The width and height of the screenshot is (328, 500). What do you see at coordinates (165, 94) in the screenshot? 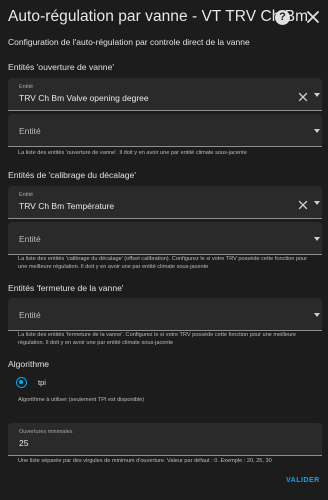
I see `opening-entity-field-1: Entité TRV Ch Bm Valve opening degree` at bounding box center [165, 94].